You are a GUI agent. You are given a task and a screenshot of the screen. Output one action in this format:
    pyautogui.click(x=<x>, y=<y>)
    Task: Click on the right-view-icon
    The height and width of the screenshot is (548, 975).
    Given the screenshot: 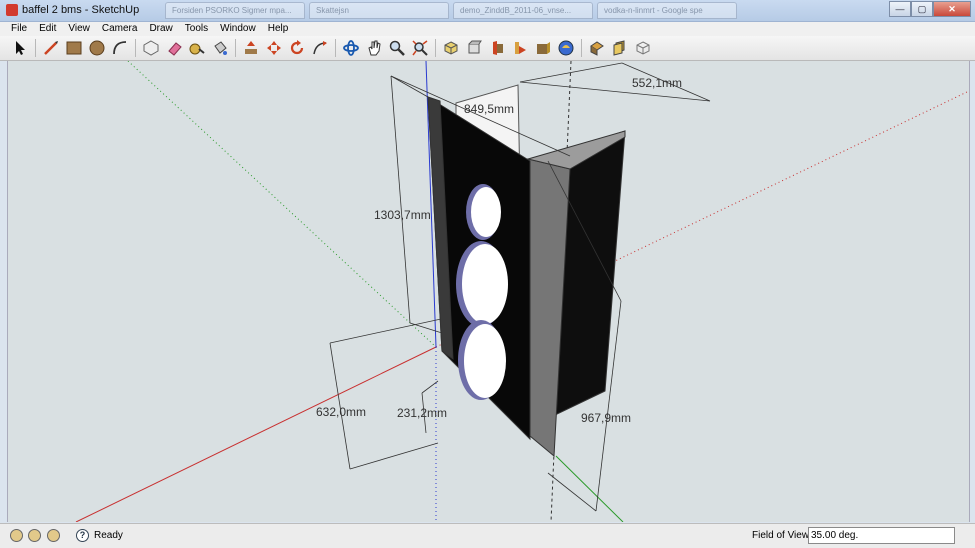 What is the action you would take?
    pyautogui.click(x=520, y=48)
    